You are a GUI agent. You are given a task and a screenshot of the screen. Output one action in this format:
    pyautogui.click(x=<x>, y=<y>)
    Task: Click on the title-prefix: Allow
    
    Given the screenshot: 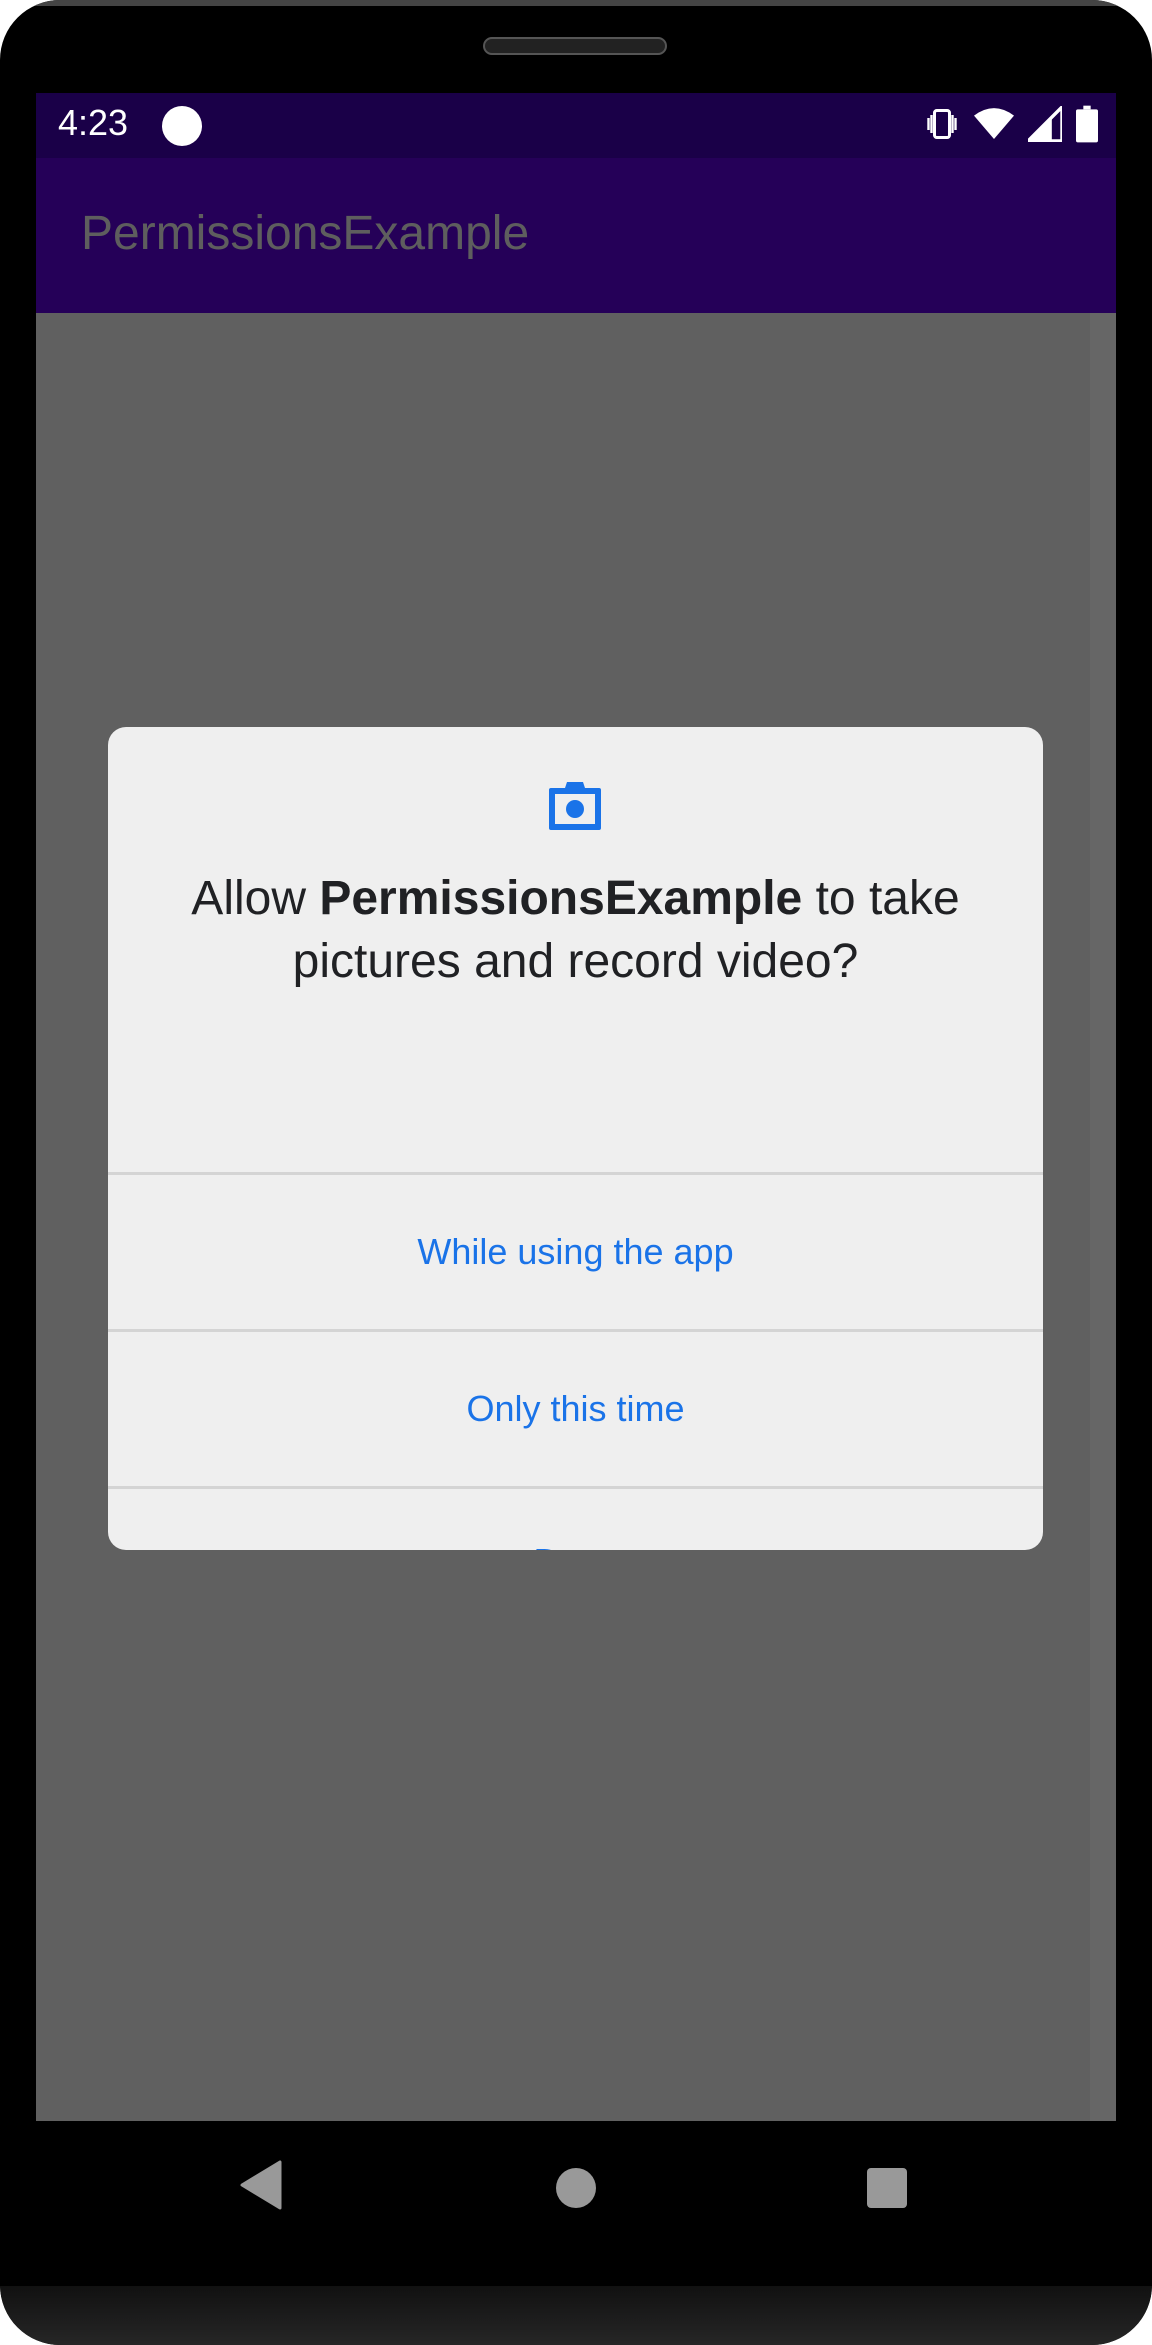 What is the action you would take?
    pyautogui.click(x=255, y=898)
    